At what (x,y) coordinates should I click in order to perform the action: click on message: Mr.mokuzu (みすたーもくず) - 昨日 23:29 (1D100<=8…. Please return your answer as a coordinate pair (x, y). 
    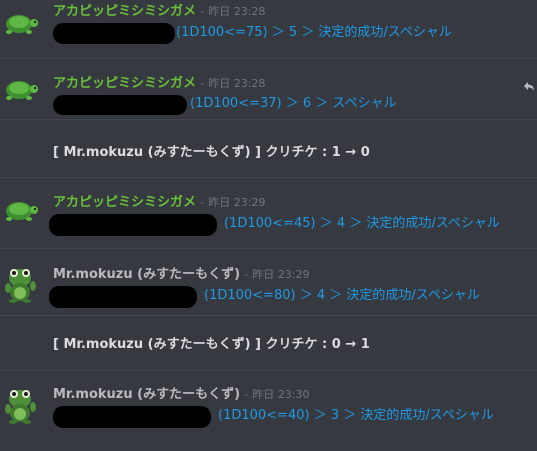
    Looking at the image, I should click on (268, 280).